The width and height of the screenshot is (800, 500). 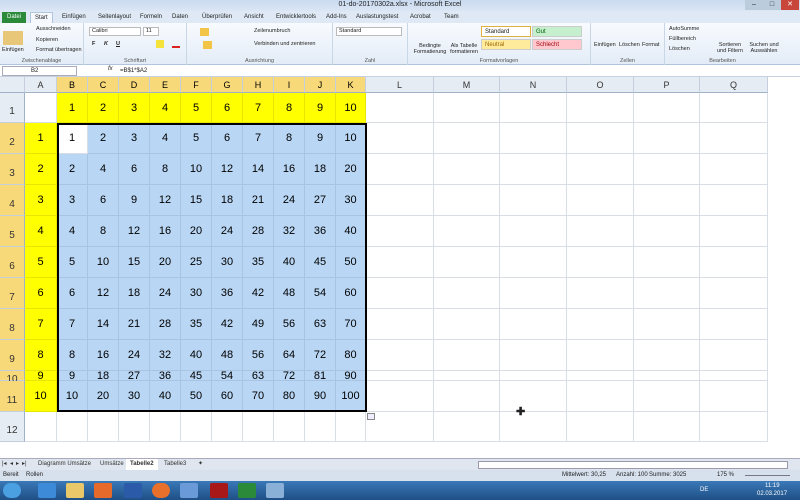 What do you see at coordinates (12, 355) in the screenshot?
I see `row-header-9: 9` at bounding box center [12, 355].